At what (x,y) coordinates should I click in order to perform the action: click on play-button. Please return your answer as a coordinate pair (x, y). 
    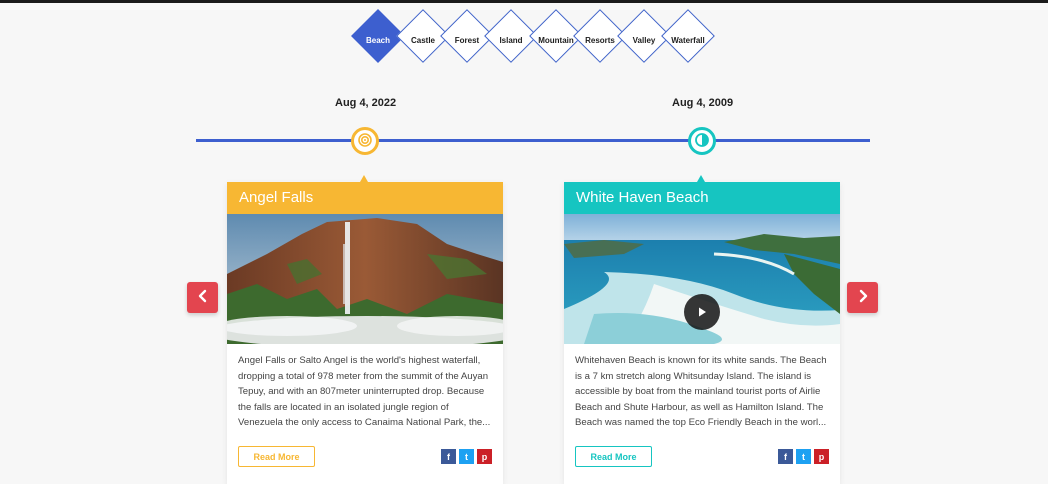
    Looking at the image, I should click on (702, 312).